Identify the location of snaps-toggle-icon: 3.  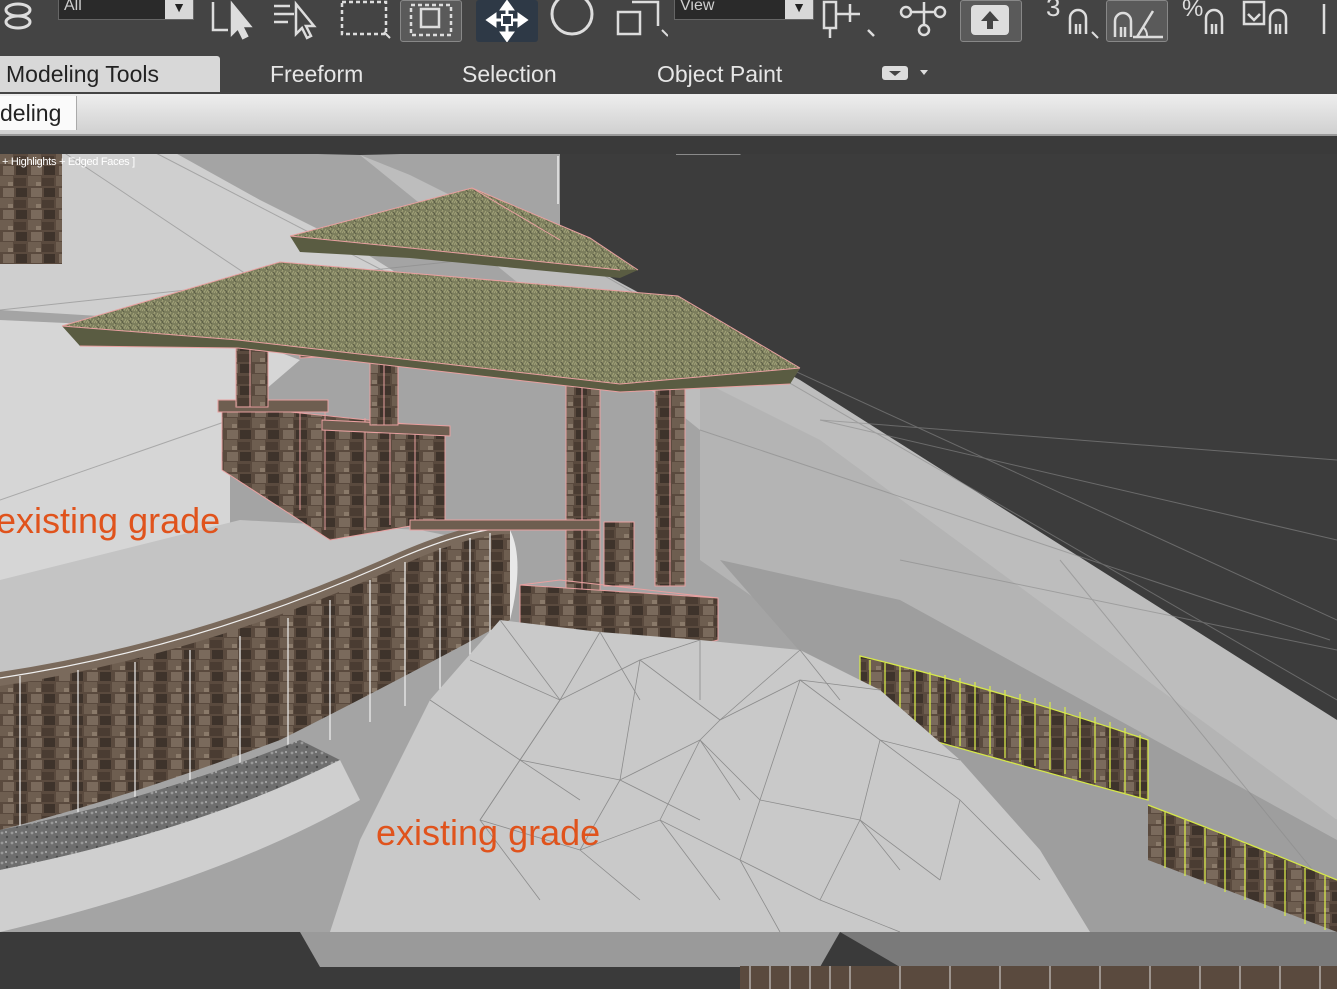
(1071, 20).